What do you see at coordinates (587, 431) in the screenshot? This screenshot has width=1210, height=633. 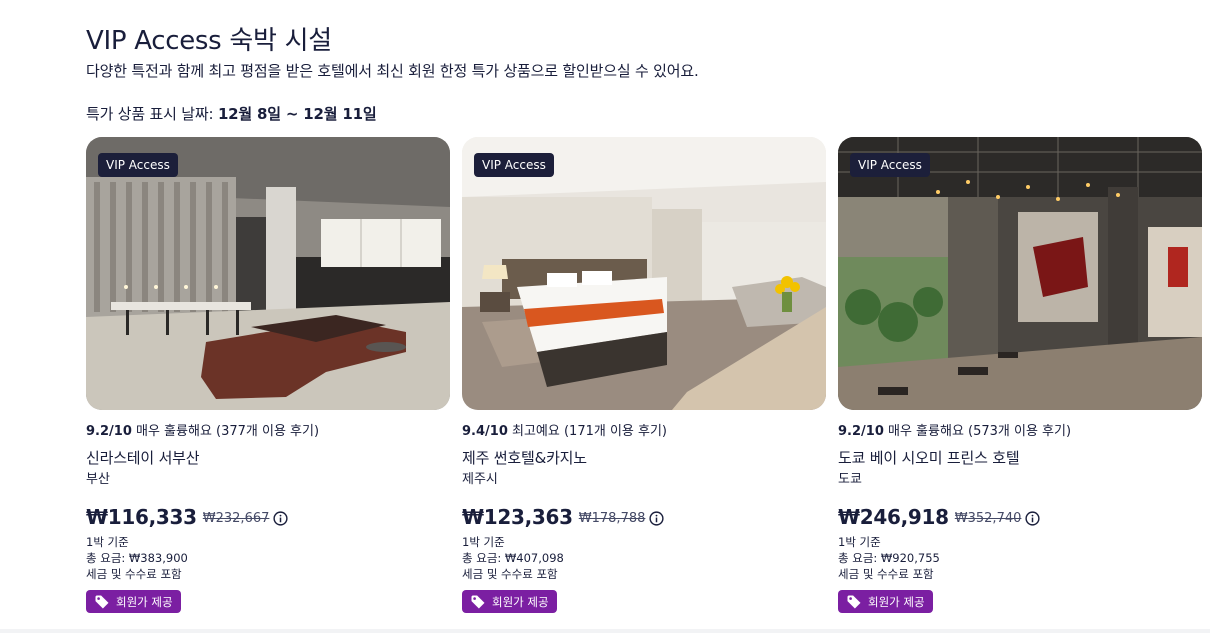 I see `rating-text: 최고예요 (171개 이용 후기)` at bounding box center [587, 431].